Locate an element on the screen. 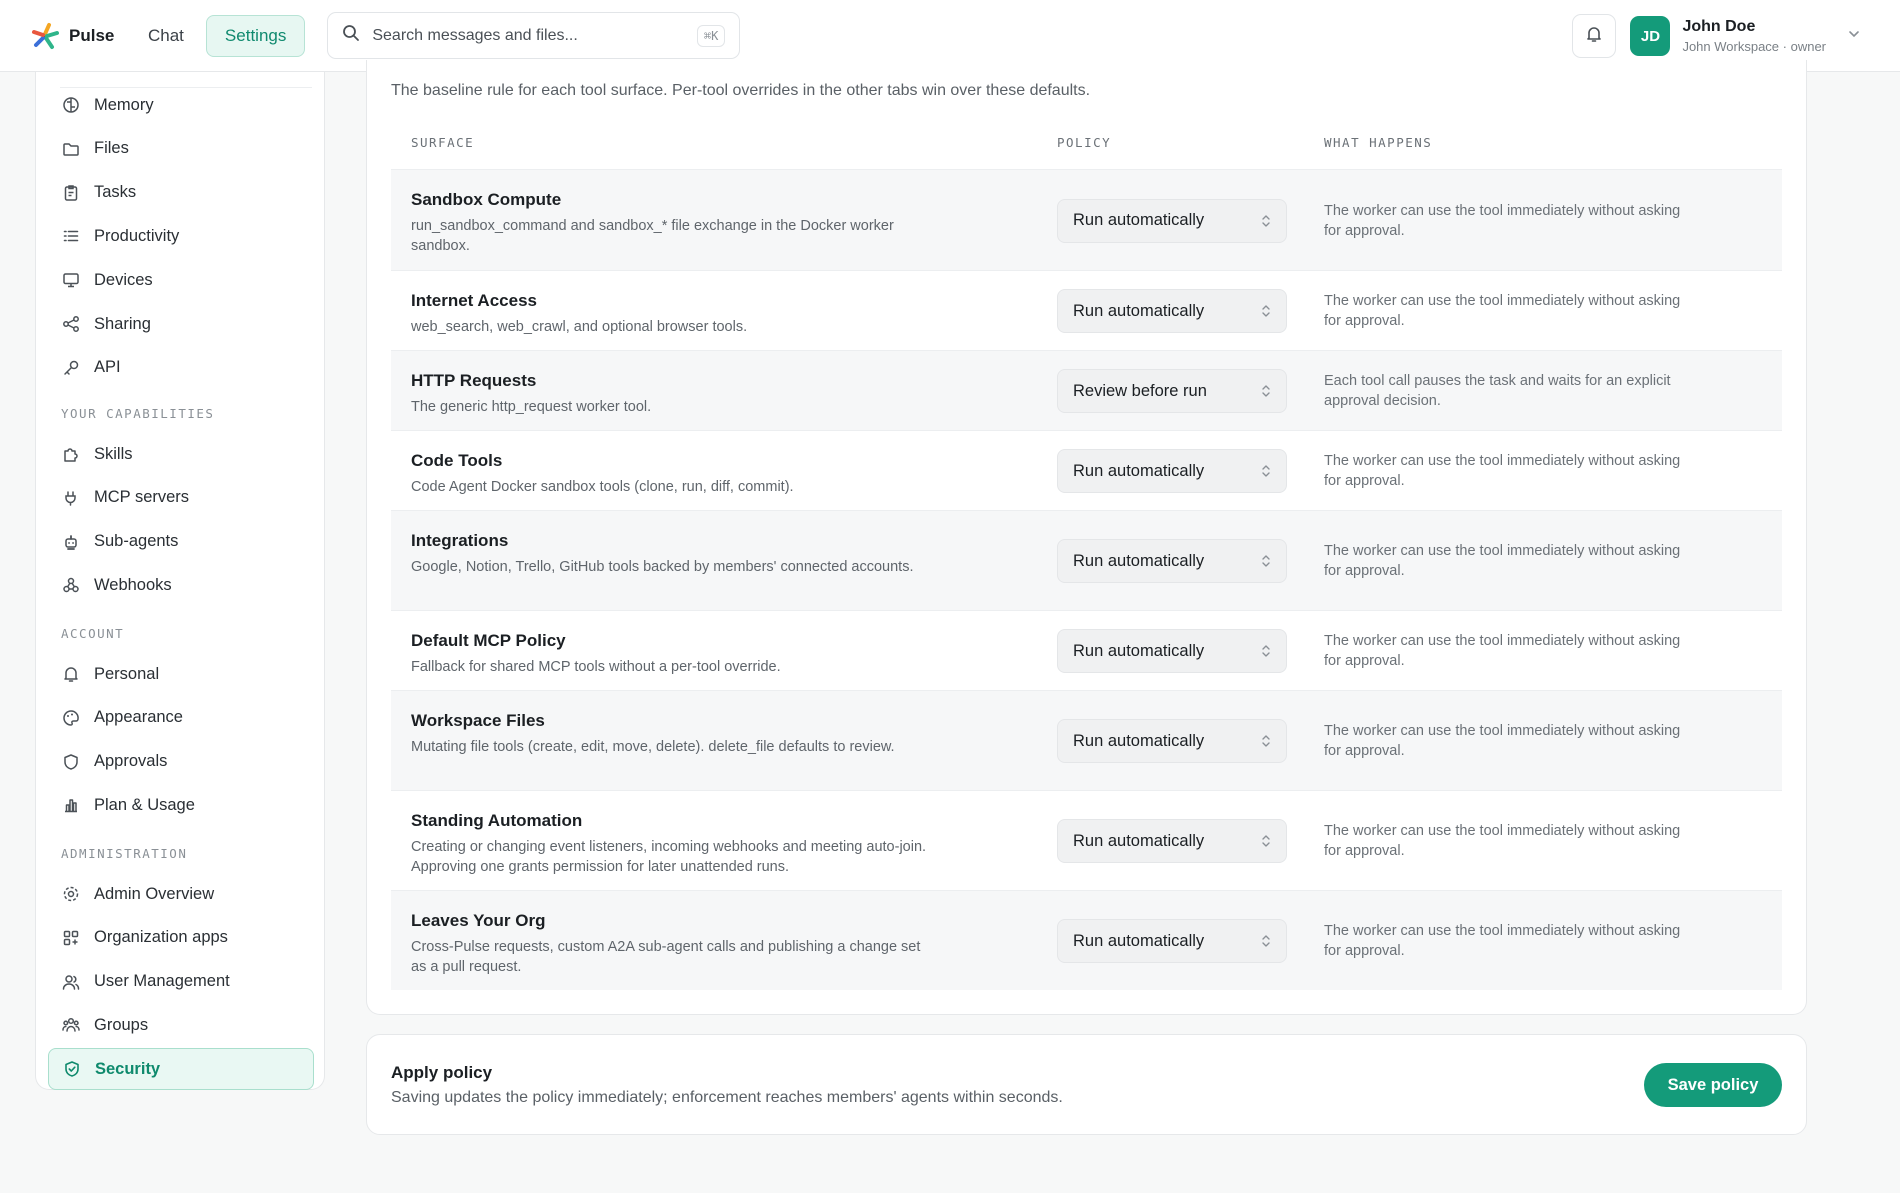  sidebar-item-label: Webhooks is located at coordinates (133, 584).